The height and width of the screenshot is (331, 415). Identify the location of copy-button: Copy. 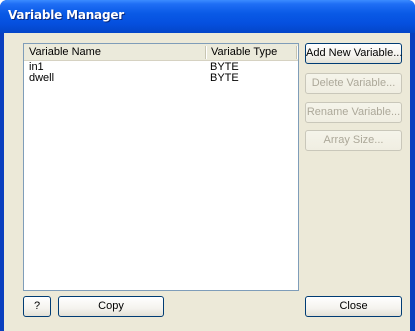
(111, 306).